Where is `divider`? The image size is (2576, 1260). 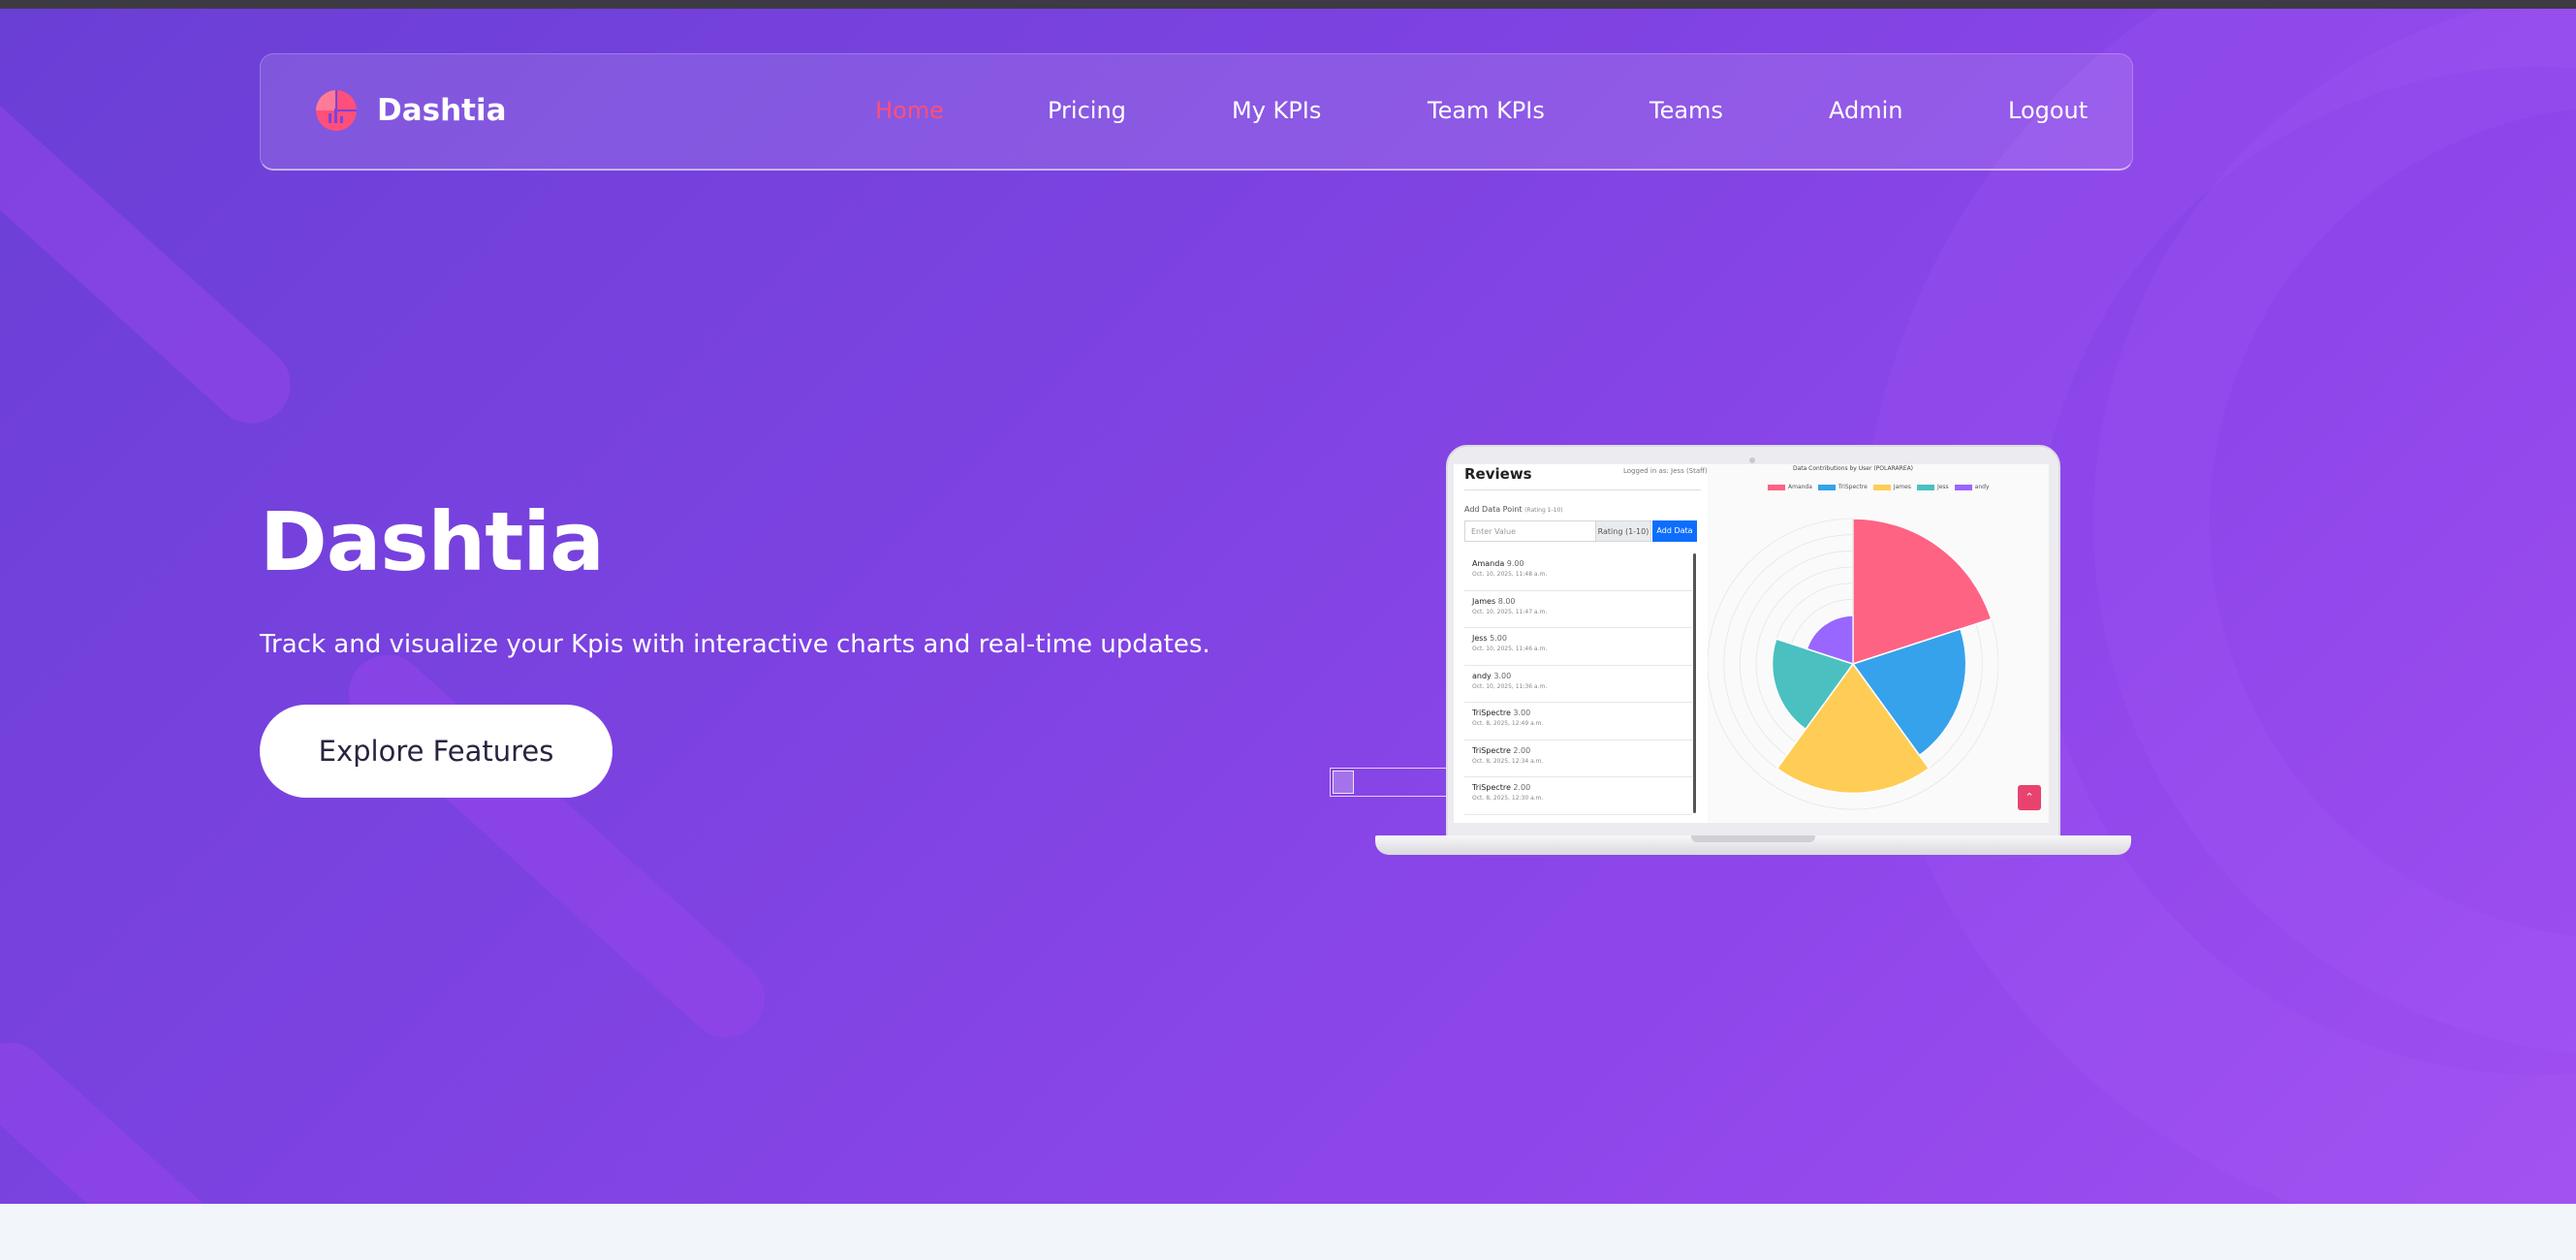
divider is located at coordinates (1582, 490).